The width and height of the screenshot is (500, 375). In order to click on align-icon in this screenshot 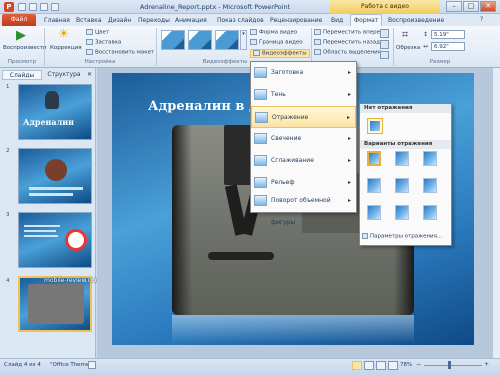, I will do `click(384, 33)`.